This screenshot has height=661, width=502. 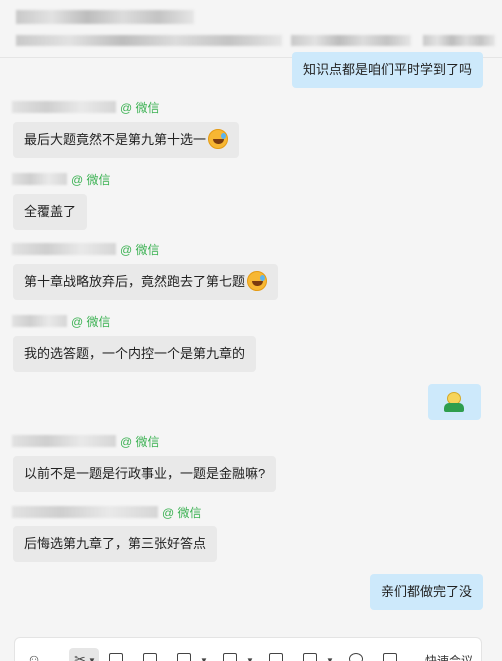 I want to click on message-bubble-incoming: 最后大题竟然不是第九第十选一, so click(x=126, y=140).